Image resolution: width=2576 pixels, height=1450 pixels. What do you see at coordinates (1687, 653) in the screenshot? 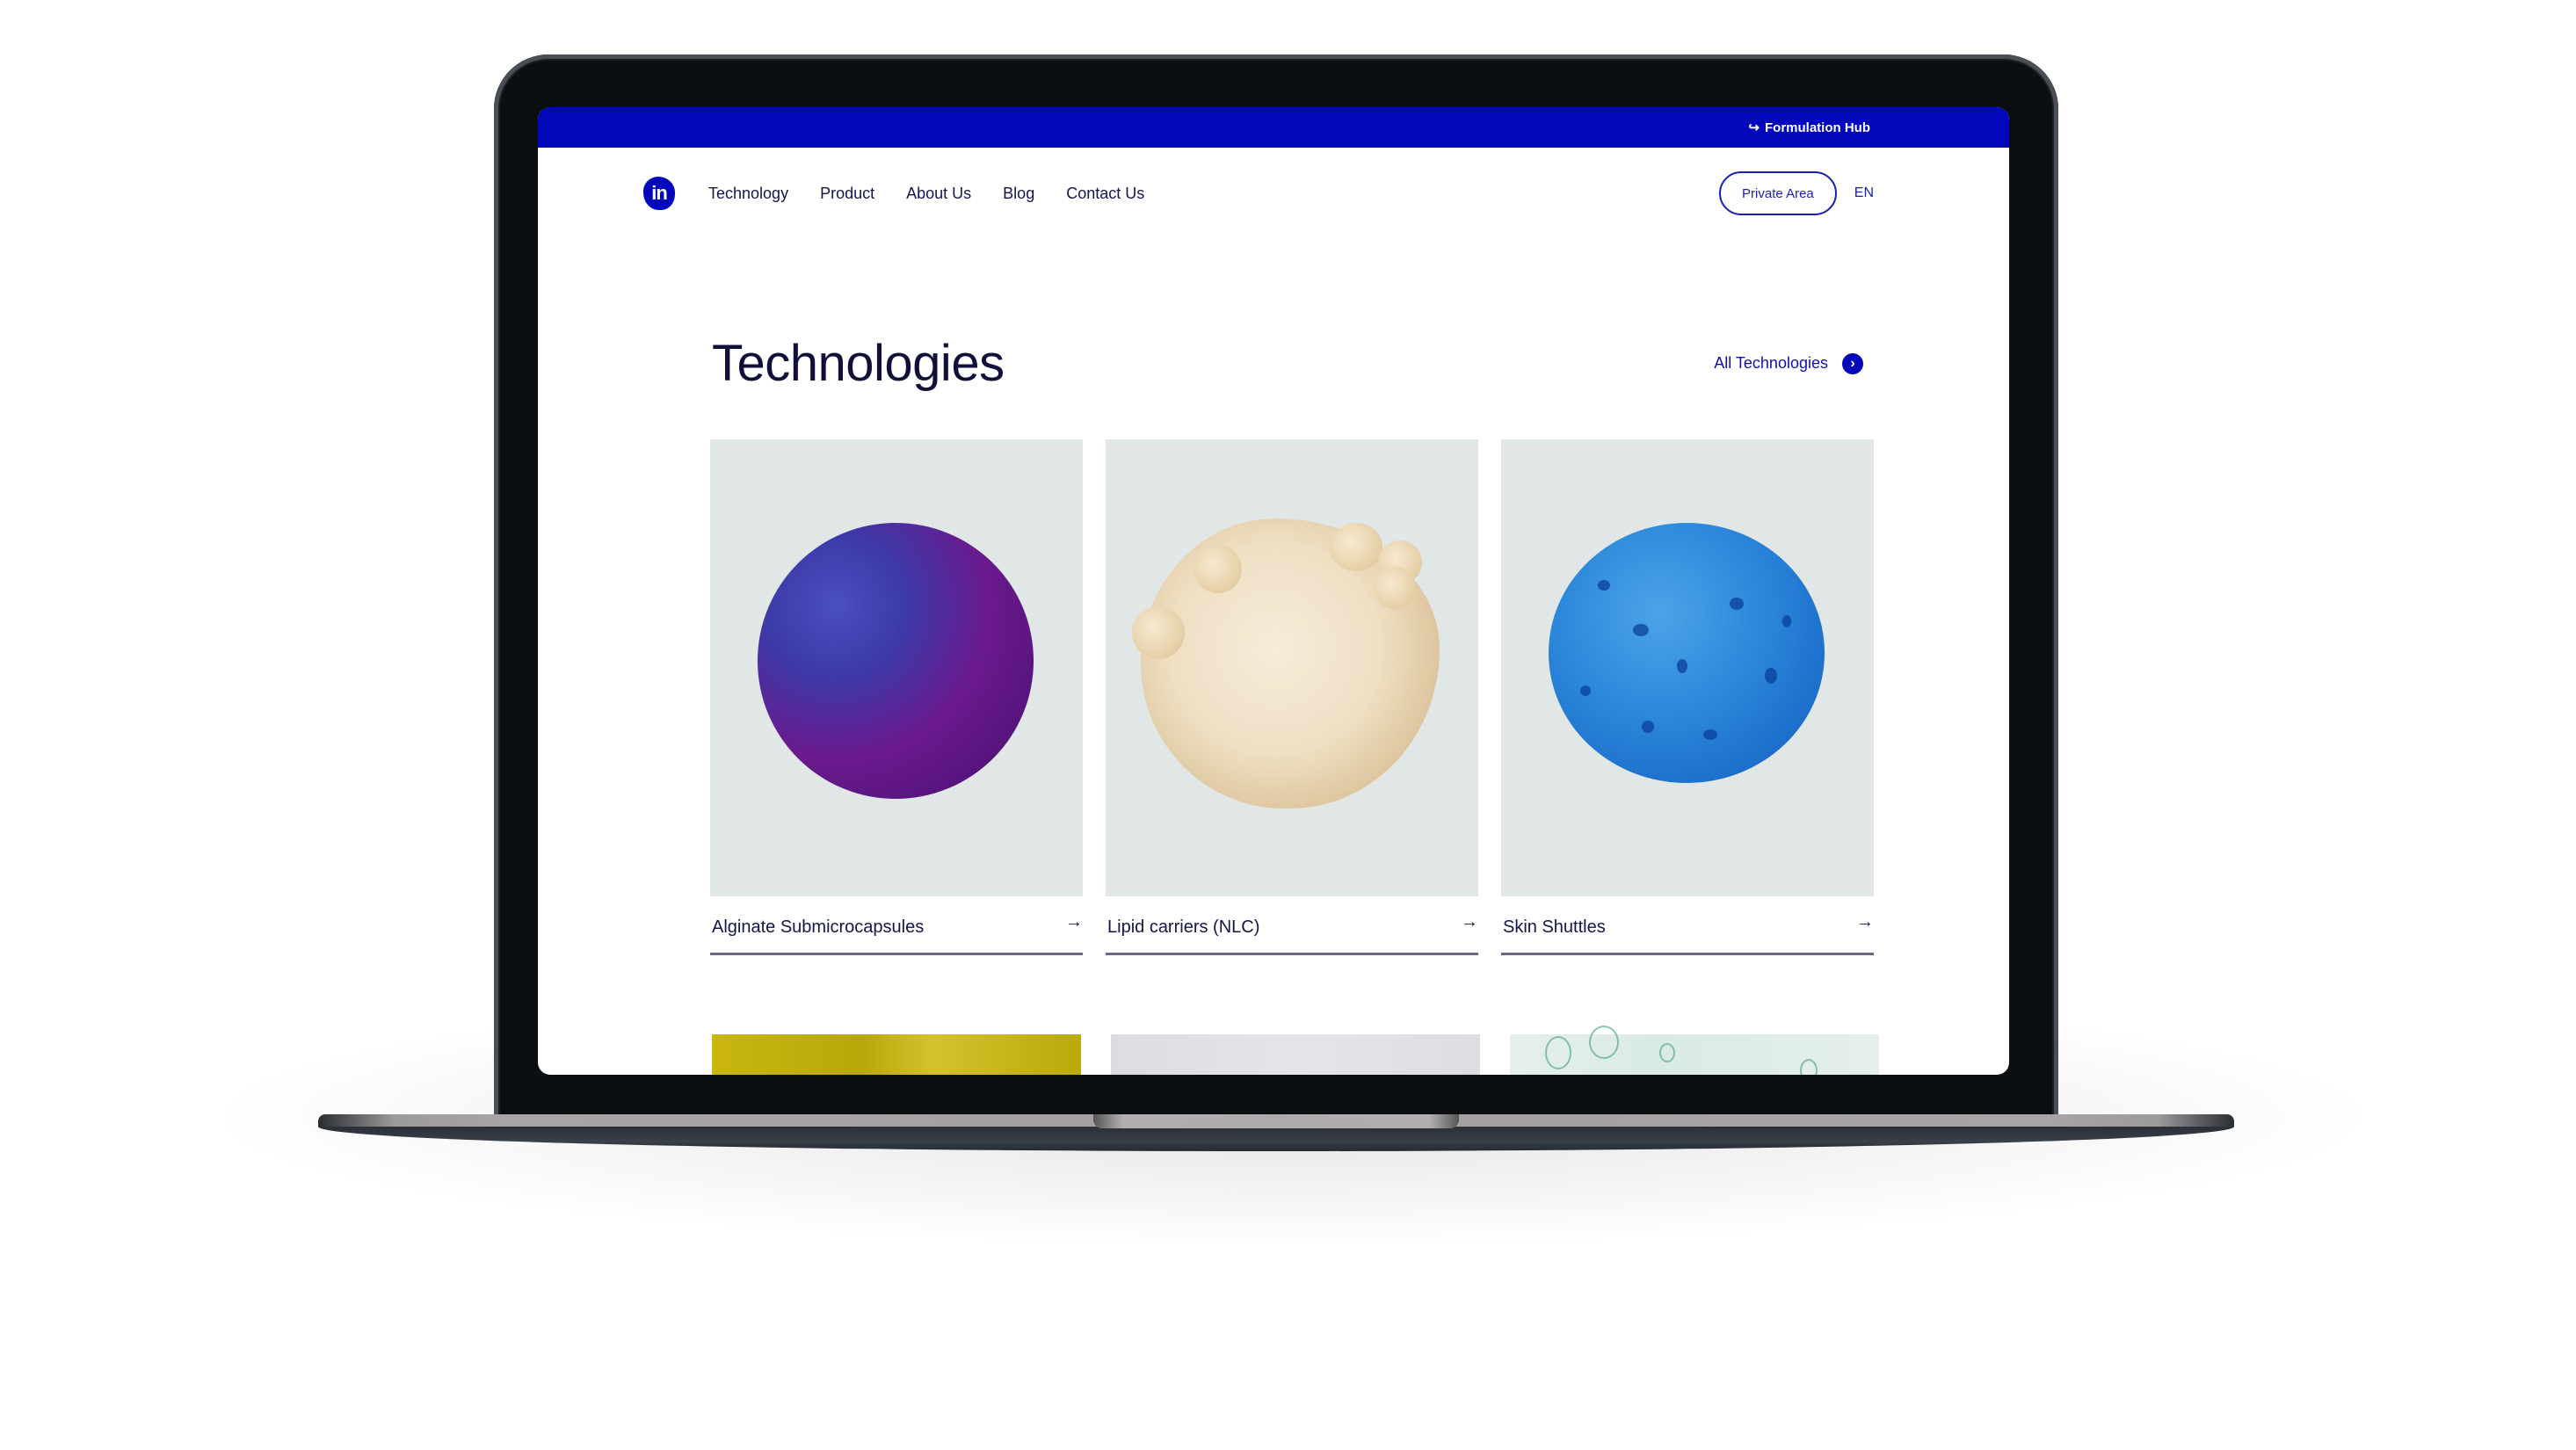
I see `blue-porous-sphere-image` at bounding box center [1687, 653].